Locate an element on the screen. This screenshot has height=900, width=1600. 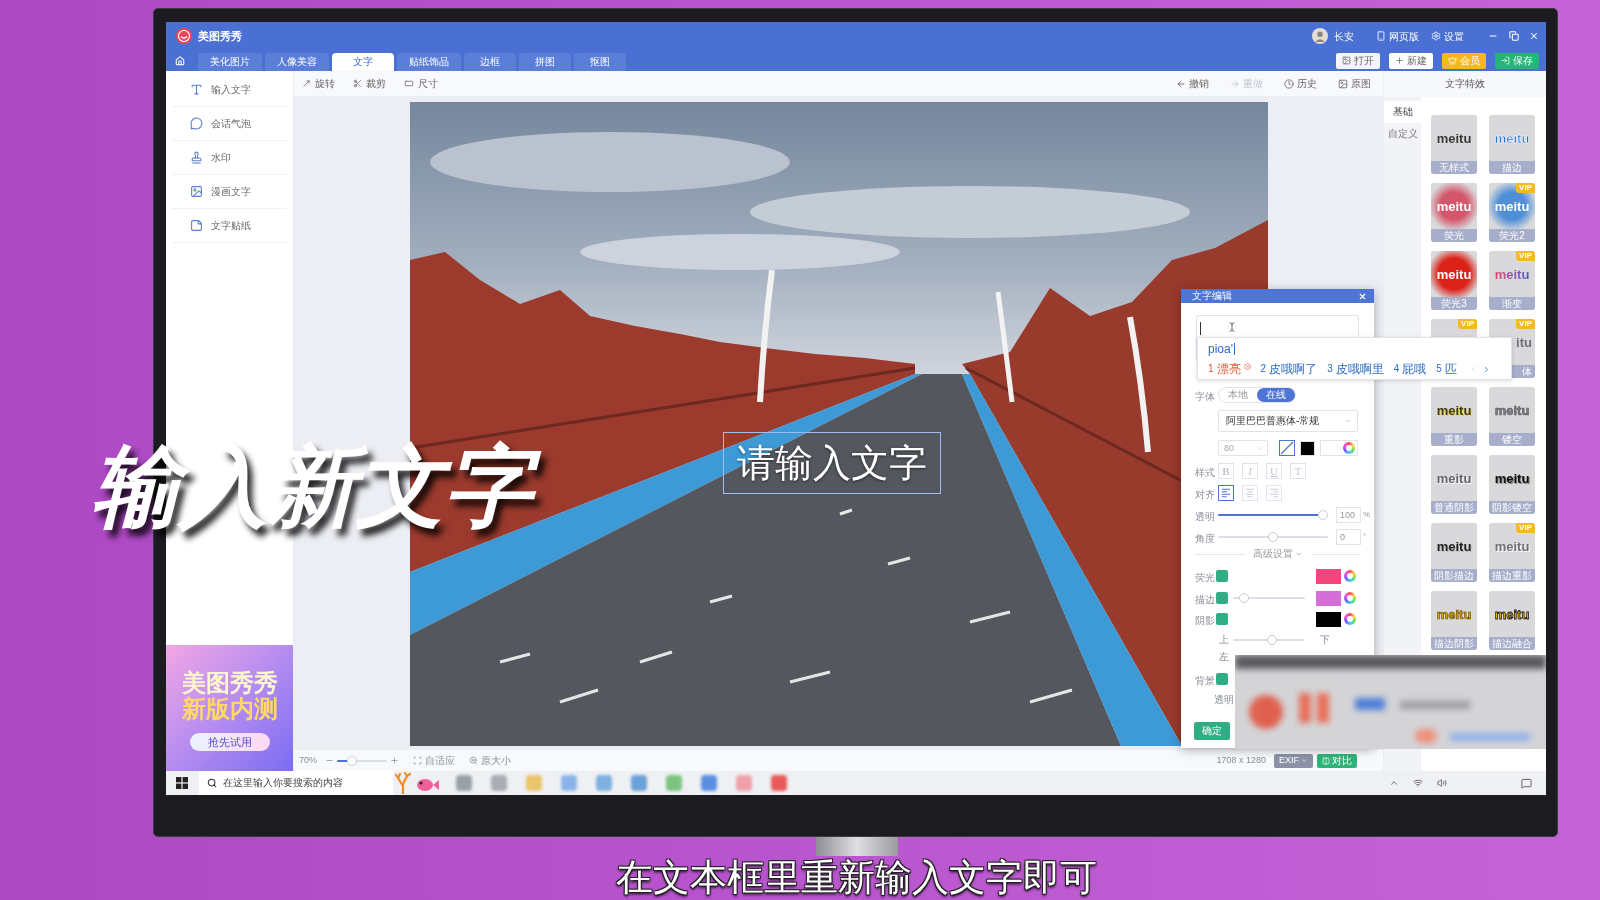
search-placeholder: 在这里输入你要搜索的内容 is located at coordinates (283, 783).